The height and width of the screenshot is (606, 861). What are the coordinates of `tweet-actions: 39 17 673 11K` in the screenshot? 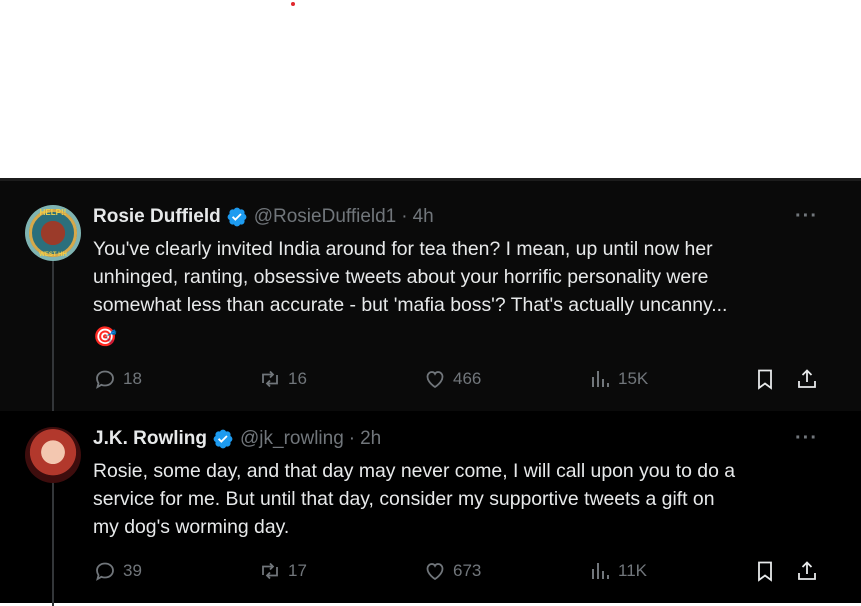 It's located at (463, 571).